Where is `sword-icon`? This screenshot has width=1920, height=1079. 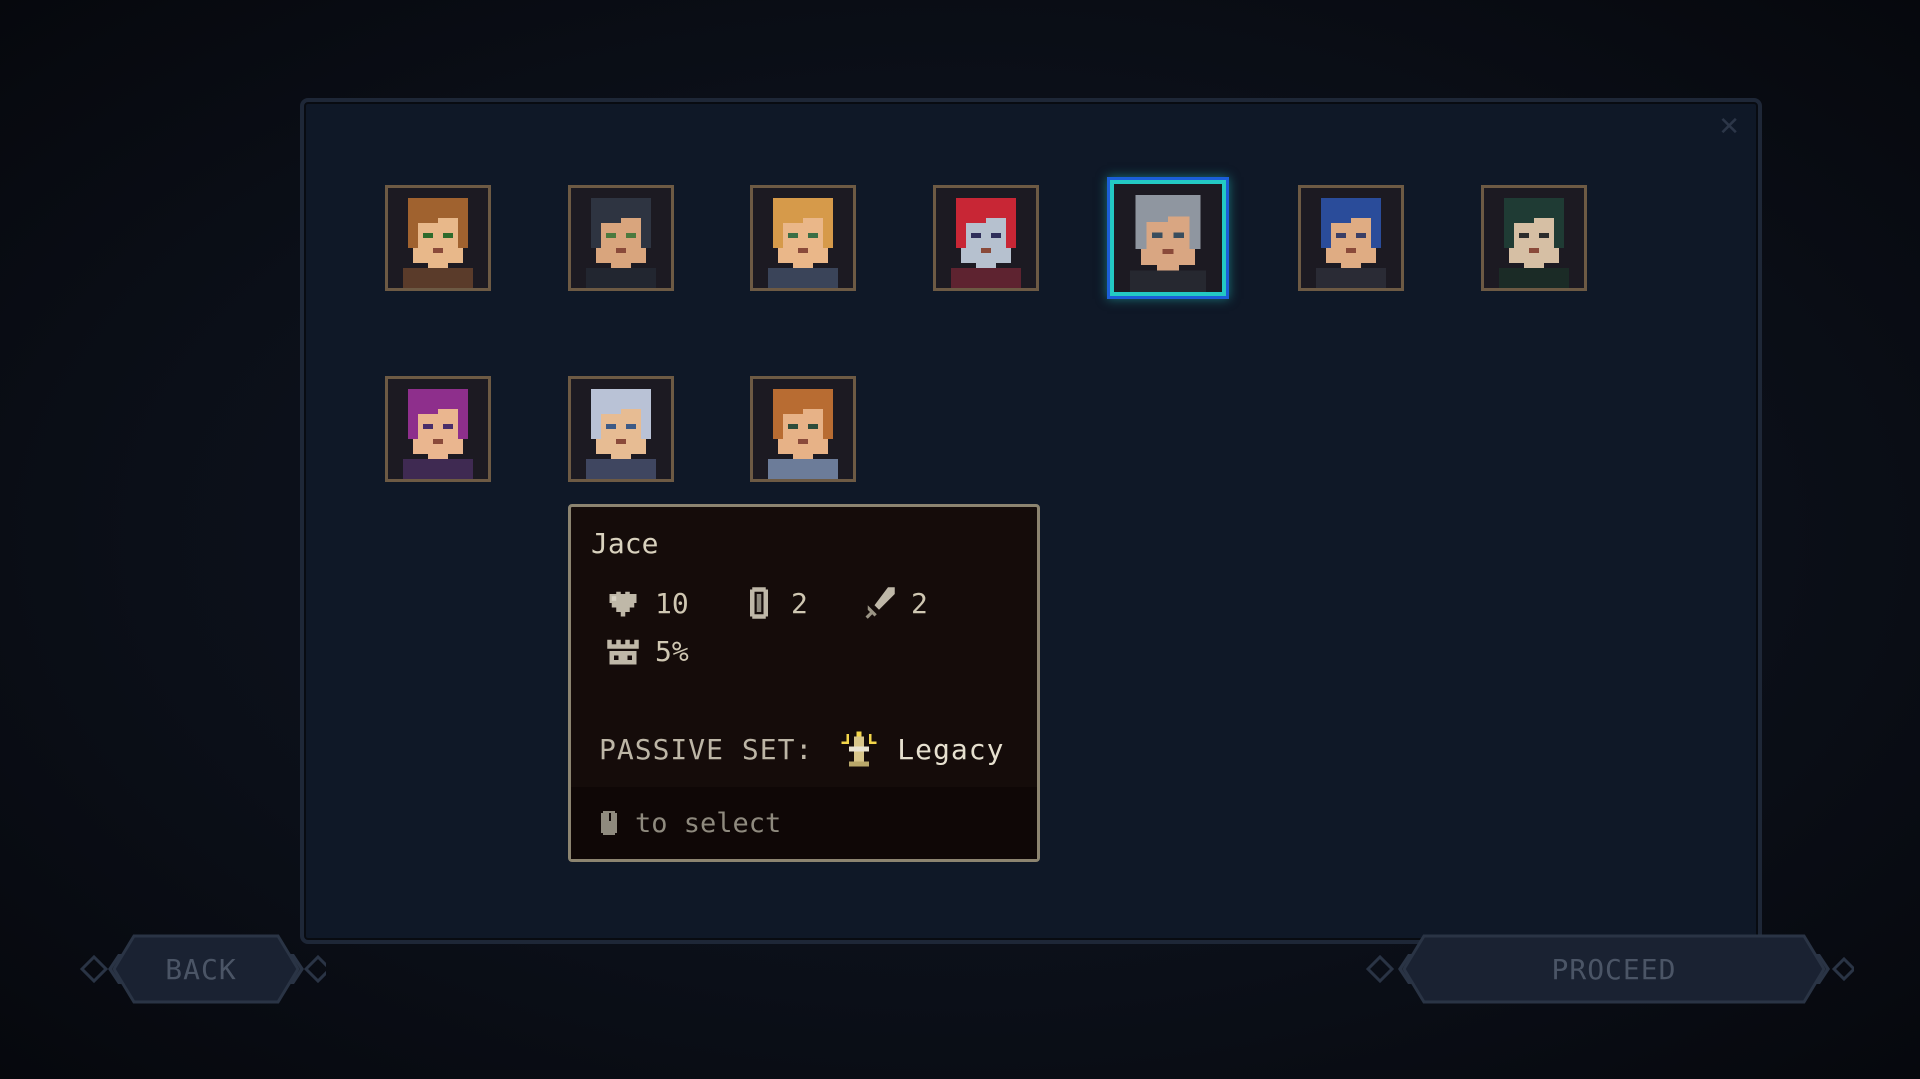
sword-icon is located at coordinates (880, 603).